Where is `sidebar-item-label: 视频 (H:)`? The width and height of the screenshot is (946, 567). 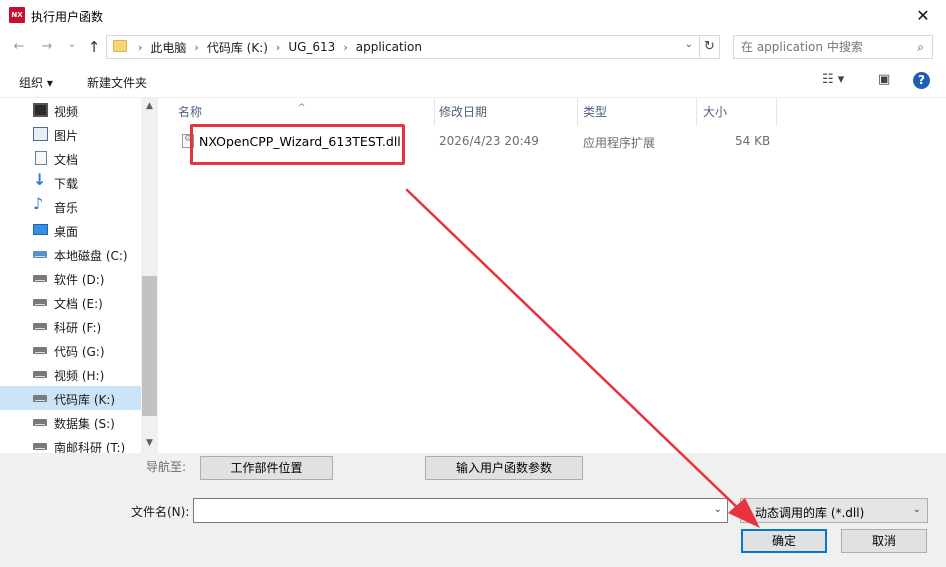 sidebar-item-label: 视频 (H:) is located at coordinates (79, 376).